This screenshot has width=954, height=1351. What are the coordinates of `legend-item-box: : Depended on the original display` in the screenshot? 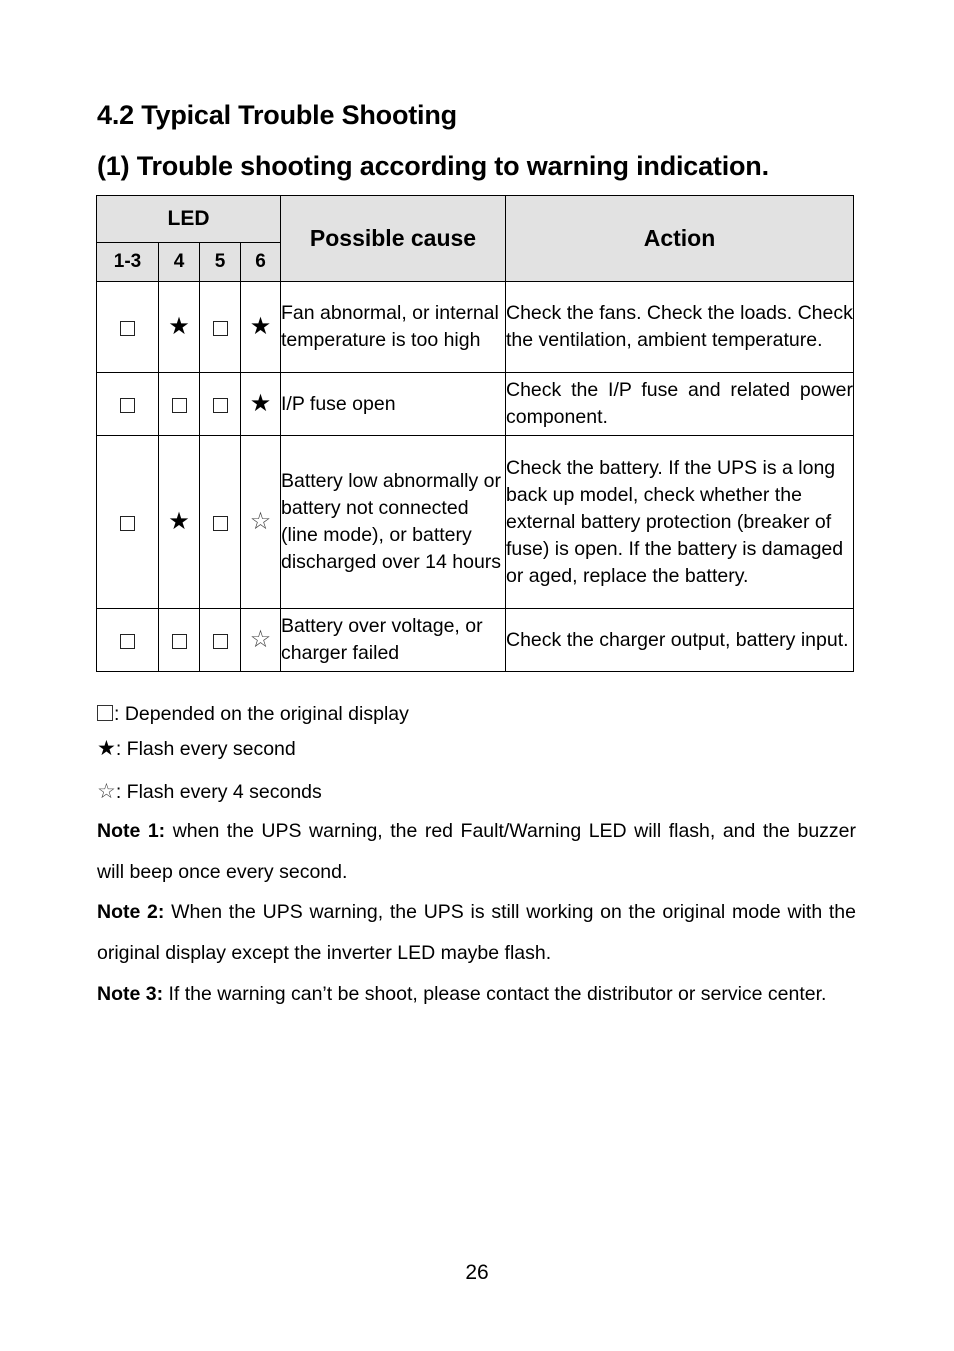 It's located at (253, 714).